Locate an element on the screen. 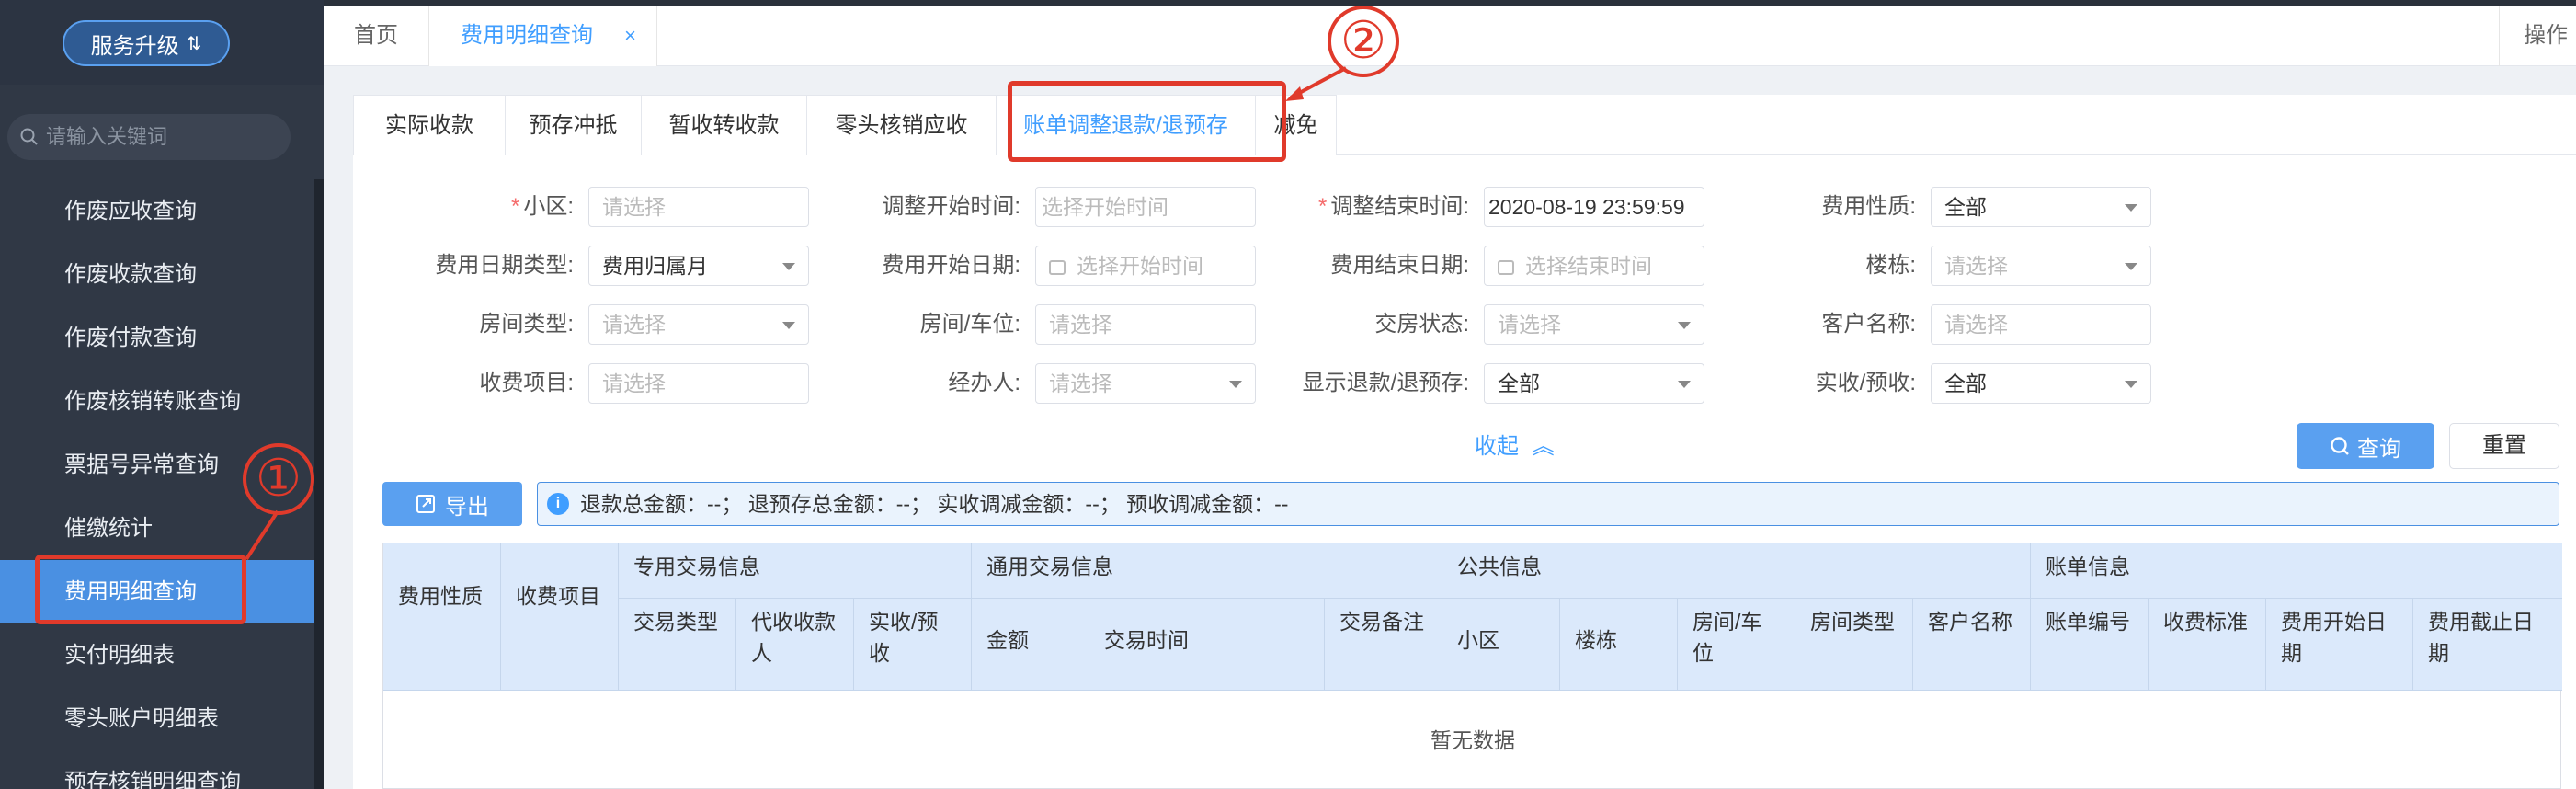 The width and height of the screenshot is (2576, 789). collapse-label: 收起 is located at coordinates (1497, 446).